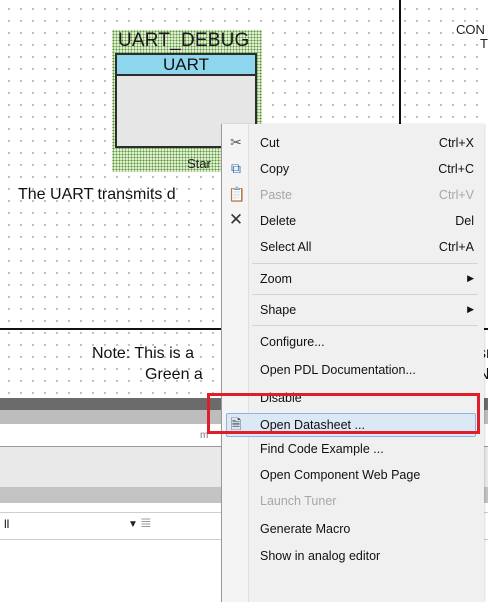 The height and width of the screenshot is (602, 488). I want to click on menu-item-copy: ⧉ Copy Ctrl+C, so click(353, 169).